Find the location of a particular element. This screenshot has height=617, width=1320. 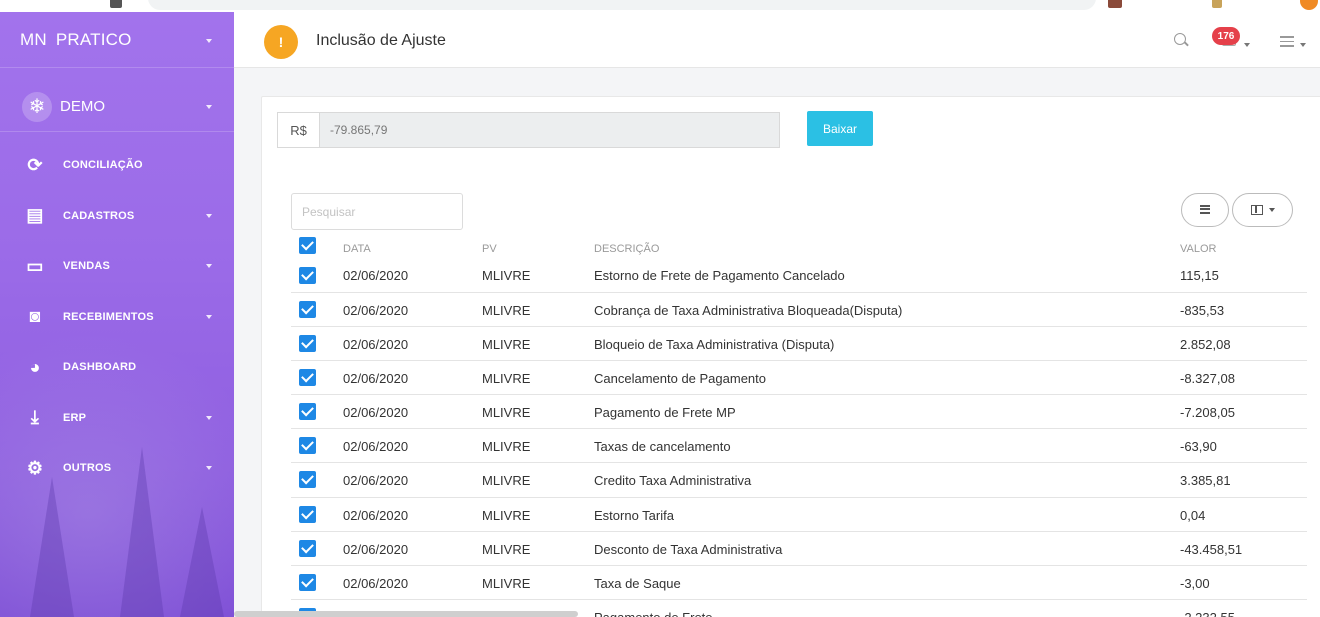

column-header-date: DATA is located at coordinates (357, 249).